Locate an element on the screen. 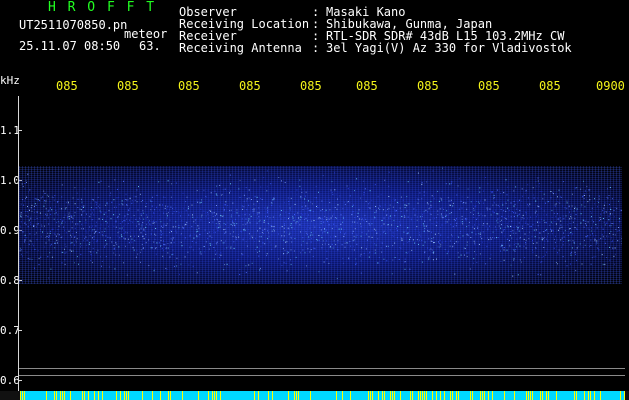  y-tick-label: 0.7 is located at coordinates (10, 330).